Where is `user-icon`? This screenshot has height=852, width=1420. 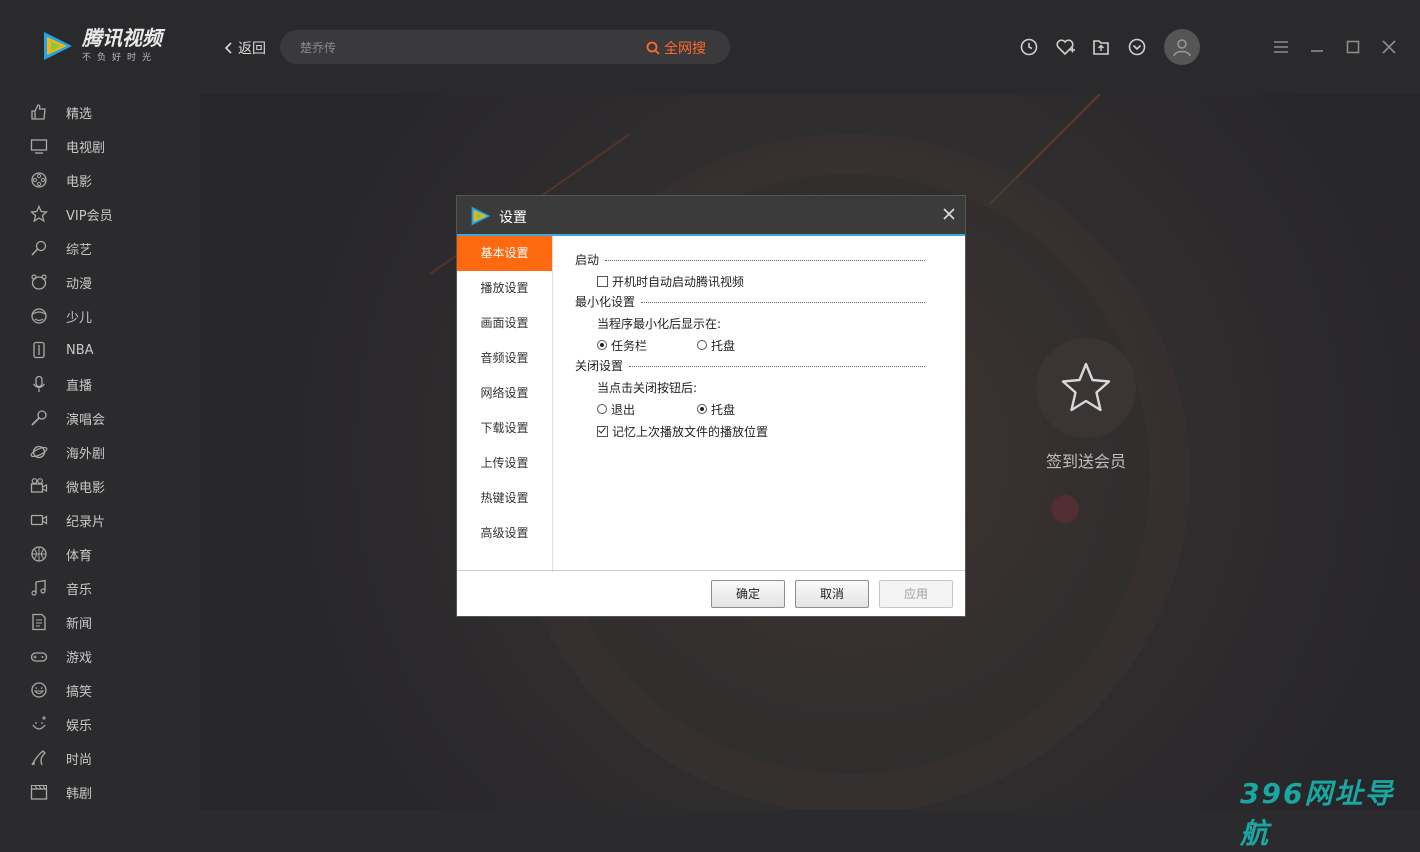 user-icon is located at coordinates (1182, 48).